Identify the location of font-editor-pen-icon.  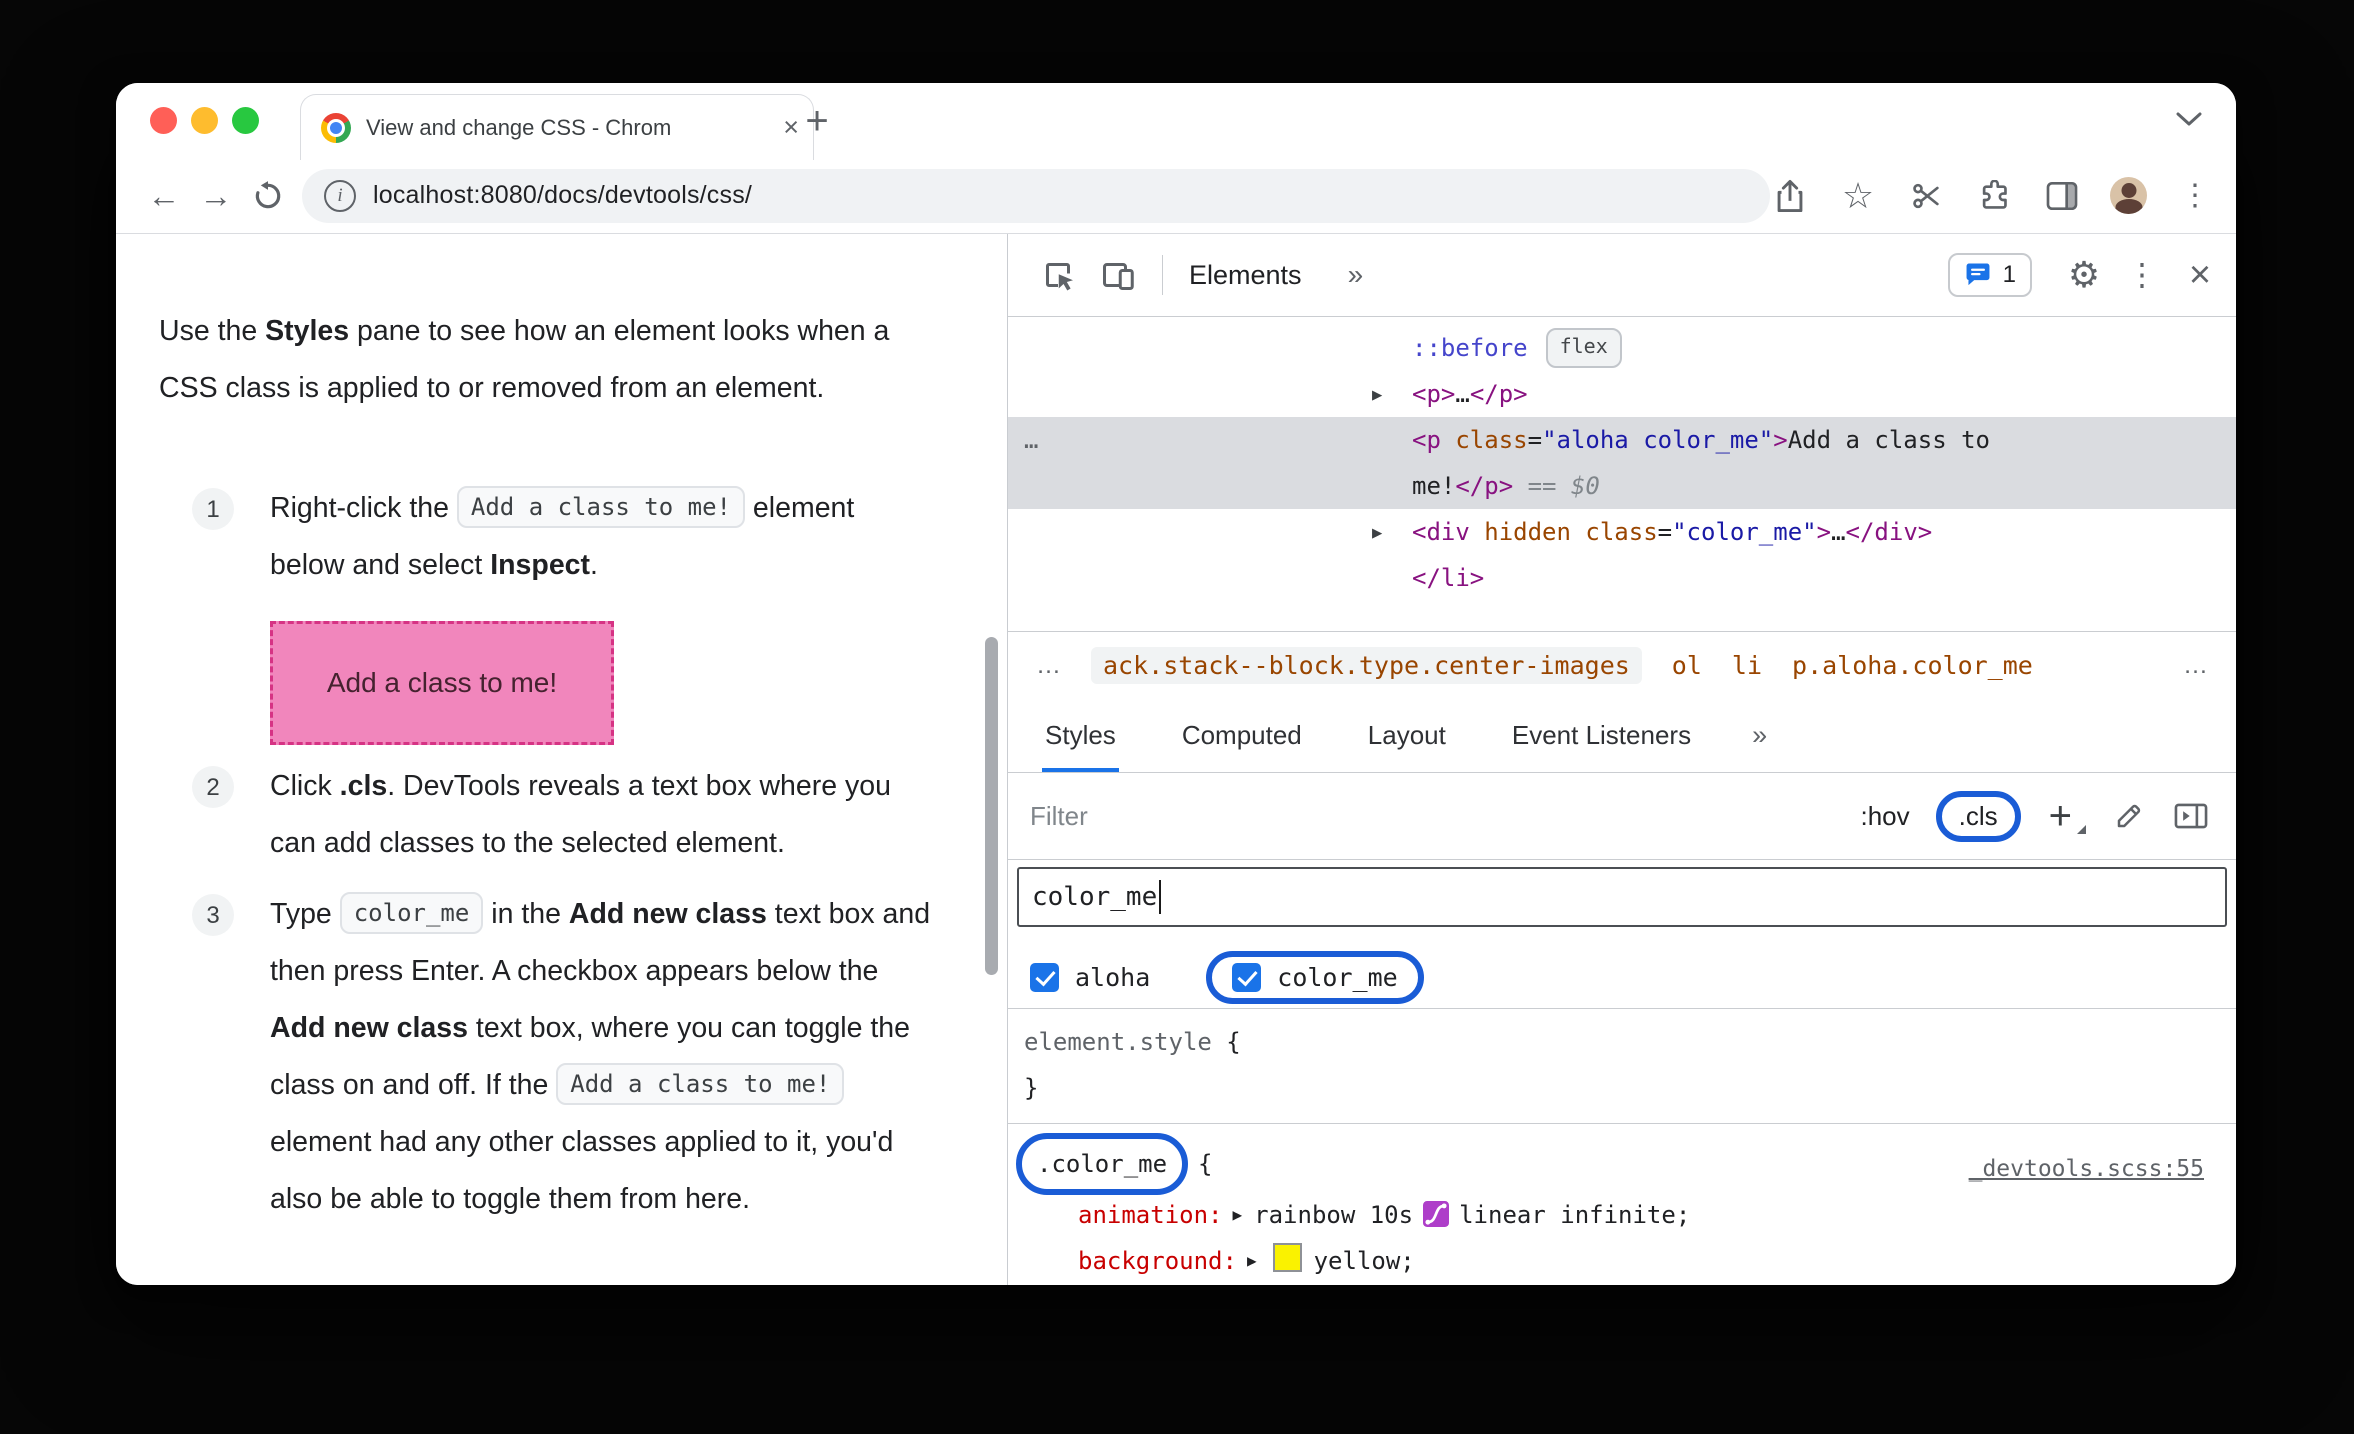
(2129, 816).